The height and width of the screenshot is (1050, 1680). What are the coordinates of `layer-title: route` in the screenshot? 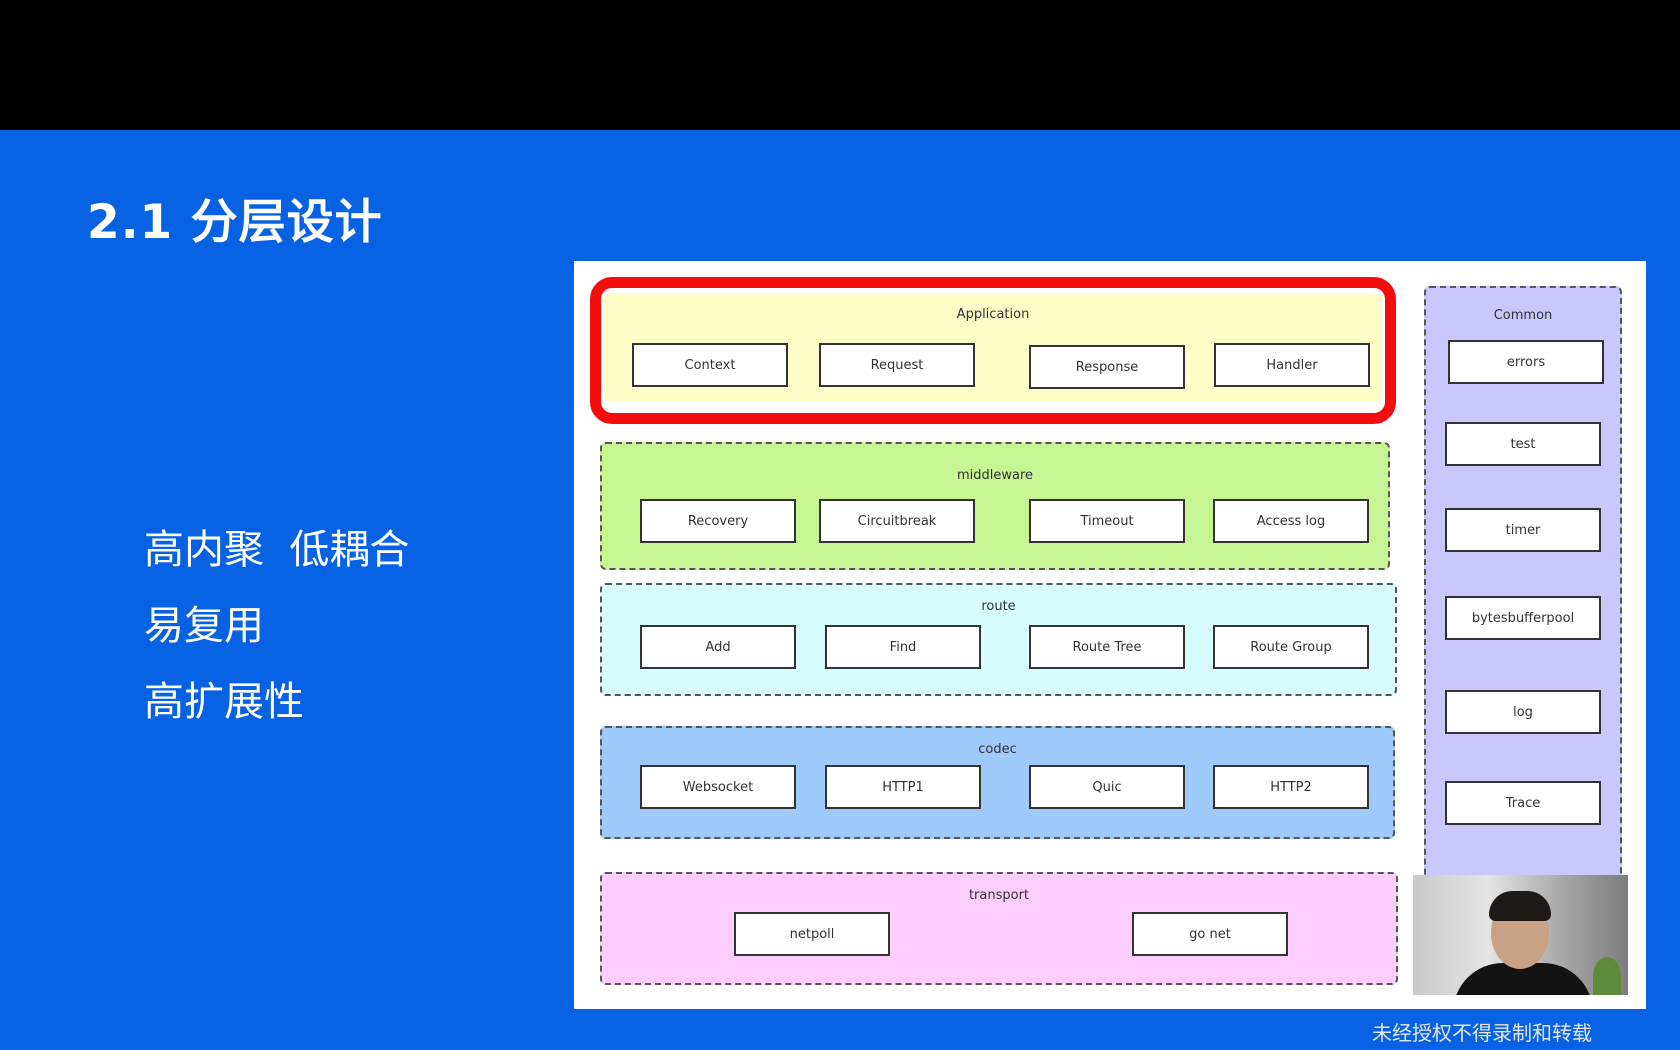 It's located at (998, 606).